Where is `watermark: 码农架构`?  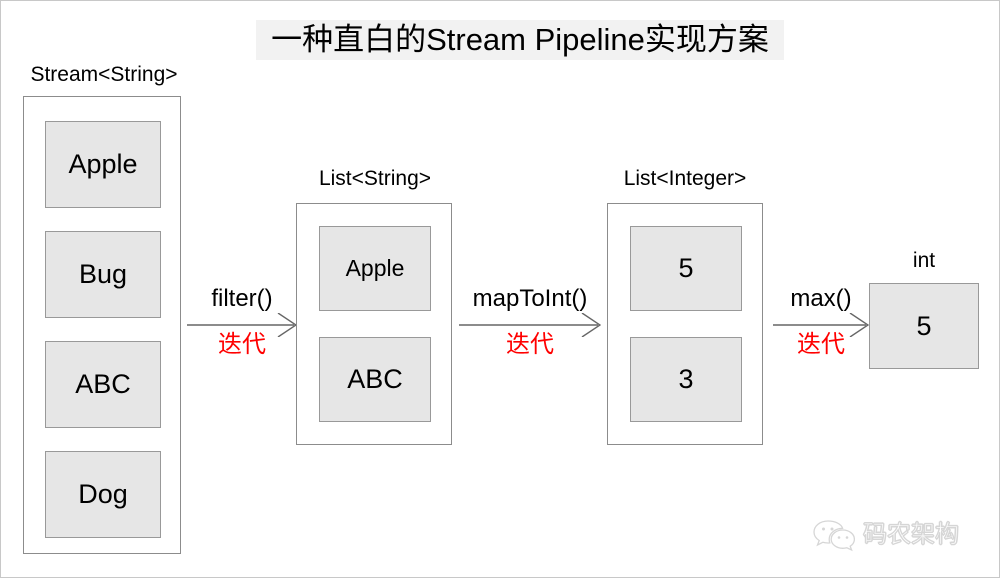 watermark: 码农架构 is located at coordinates (901, 535).